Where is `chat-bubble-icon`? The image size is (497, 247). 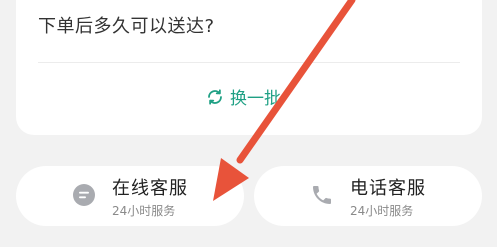
chat-bubble-icon is located at coordinates (84, 195).